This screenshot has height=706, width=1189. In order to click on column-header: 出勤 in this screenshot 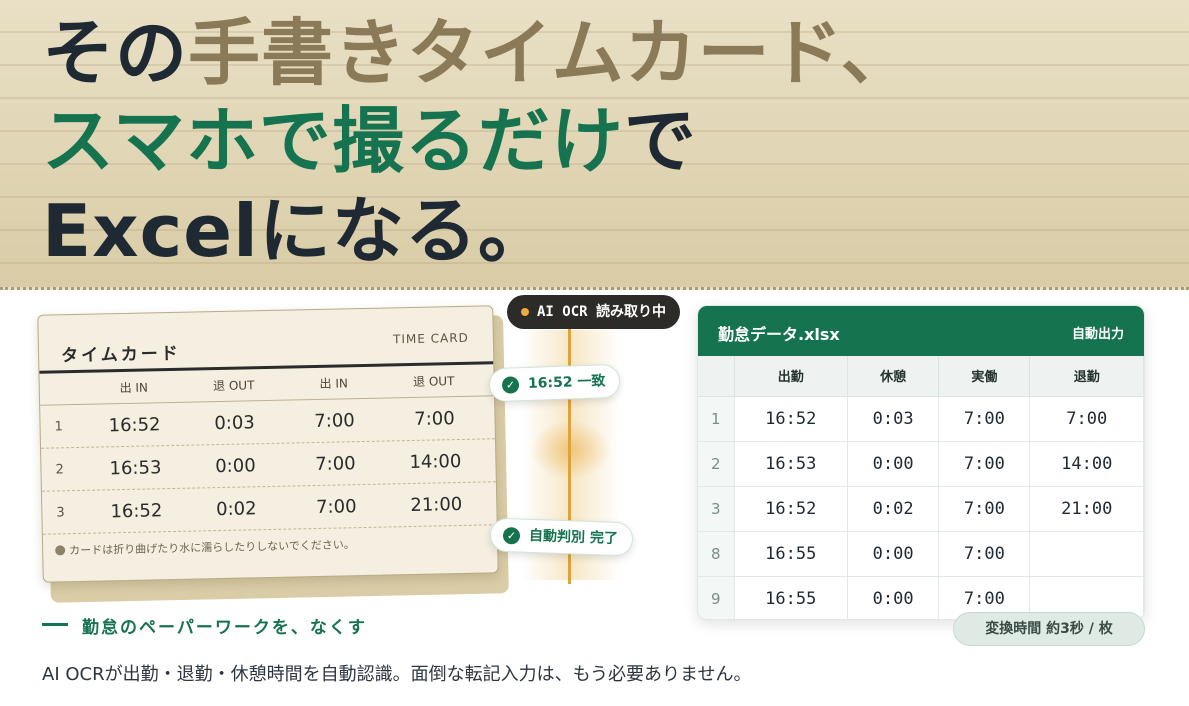, I will do `click(791, 376)`.